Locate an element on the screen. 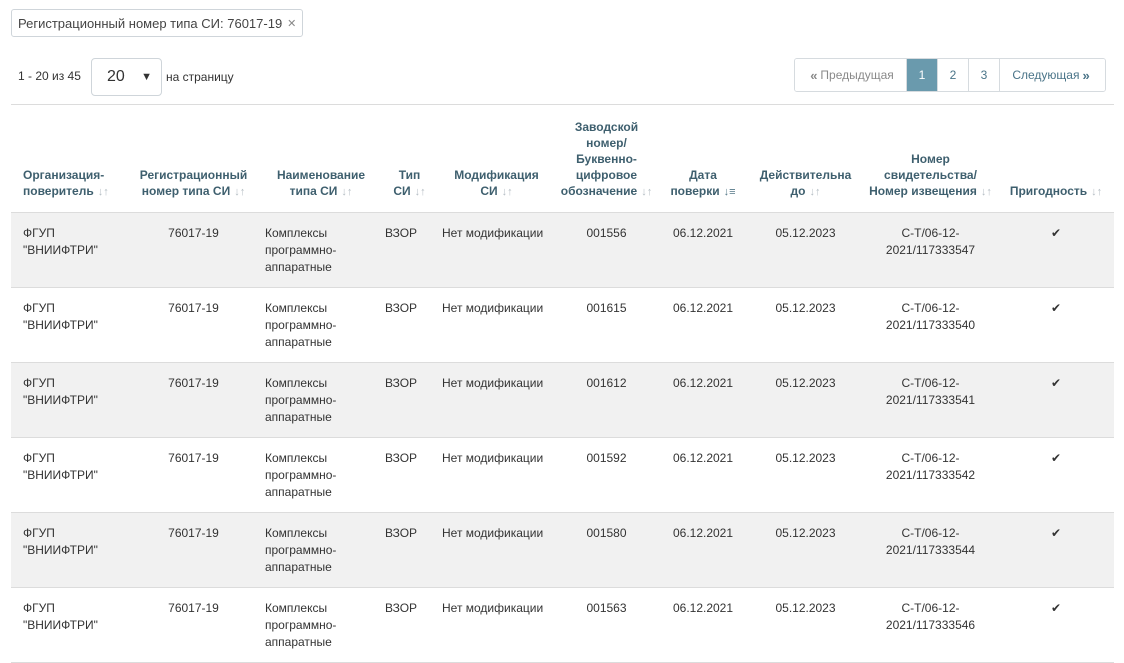 This screenshot has height=663, width=1124. col-org: Организация-поверитель ↓↑ is located at coordinates (68, 159).